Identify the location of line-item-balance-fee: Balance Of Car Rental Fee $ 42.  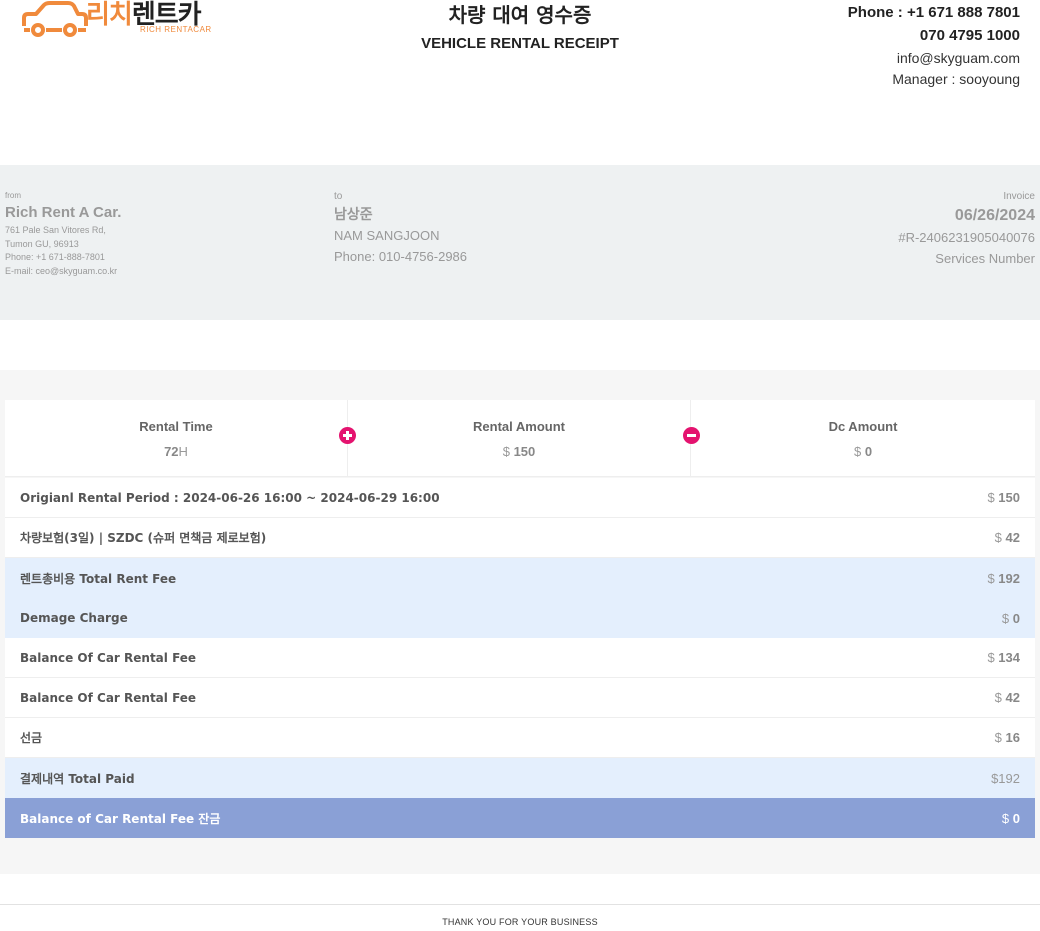
(520, 698).